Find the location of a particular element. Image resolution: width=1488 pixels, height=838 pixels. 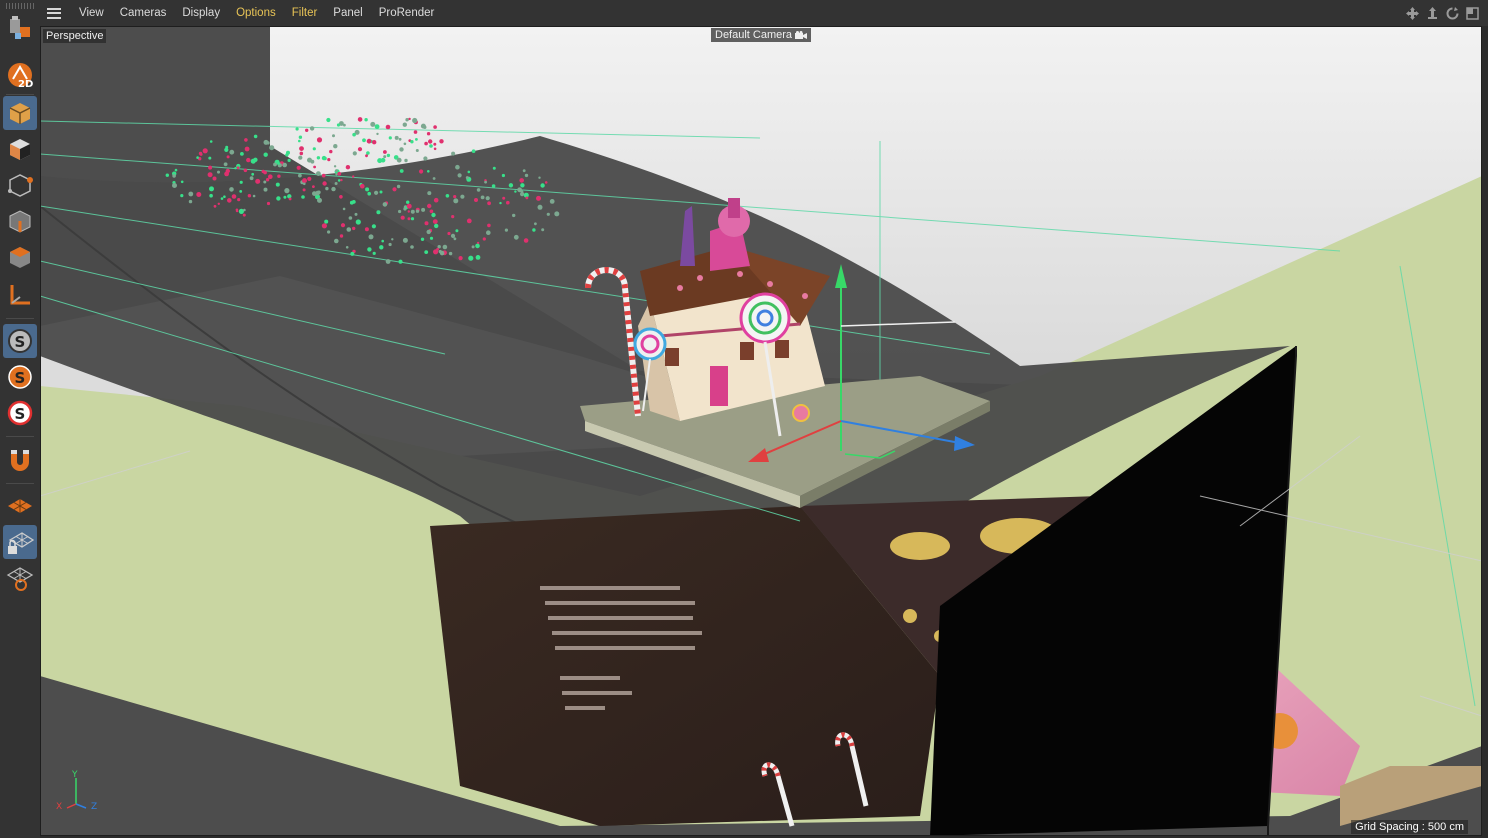

svg-text: 2D is located at coordinates (25, 84).